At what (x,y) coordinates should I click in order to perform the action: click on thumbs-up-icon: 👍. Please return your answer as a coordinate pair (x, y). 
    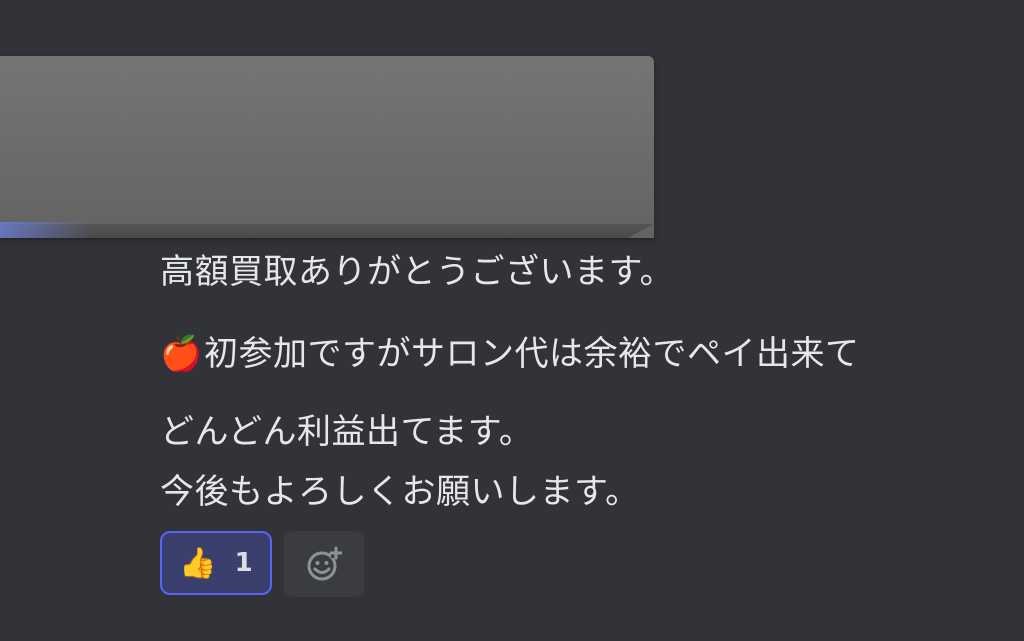
    Looking at the image, I should click on (198, 563).